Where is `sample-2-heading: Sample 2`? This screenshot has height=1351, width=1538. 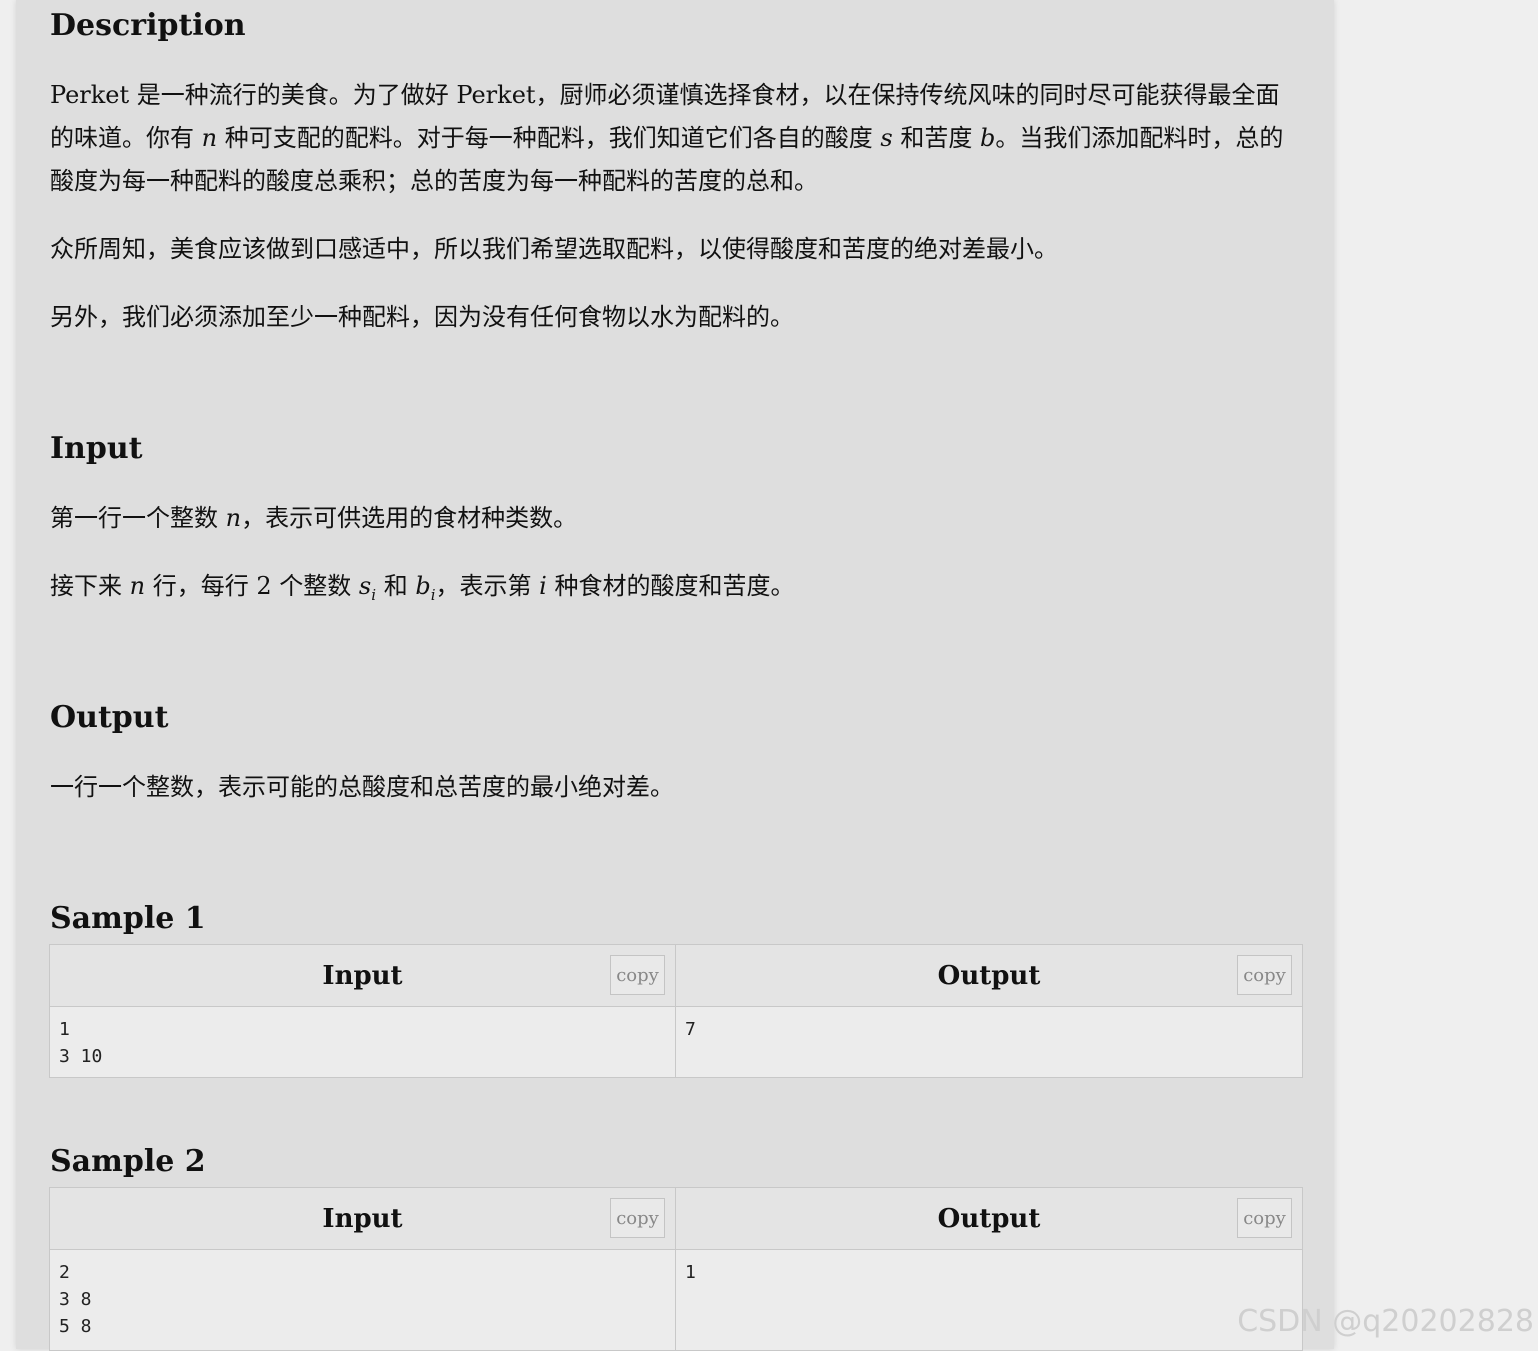
sample-2-heading: Sample 2 is located at coordinates (128, 1161).